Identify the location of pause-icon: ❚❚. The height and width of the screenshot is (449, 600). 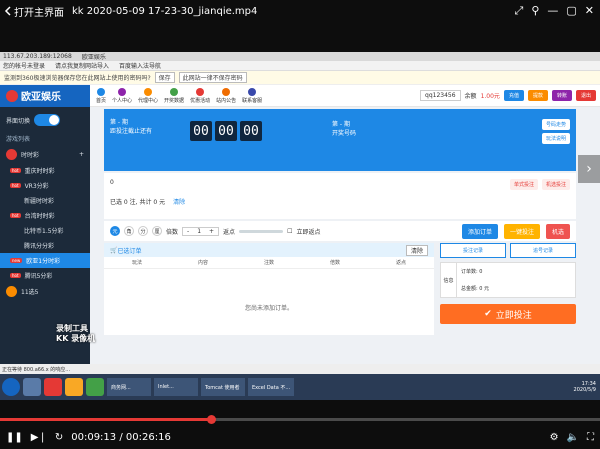
(14, 437).